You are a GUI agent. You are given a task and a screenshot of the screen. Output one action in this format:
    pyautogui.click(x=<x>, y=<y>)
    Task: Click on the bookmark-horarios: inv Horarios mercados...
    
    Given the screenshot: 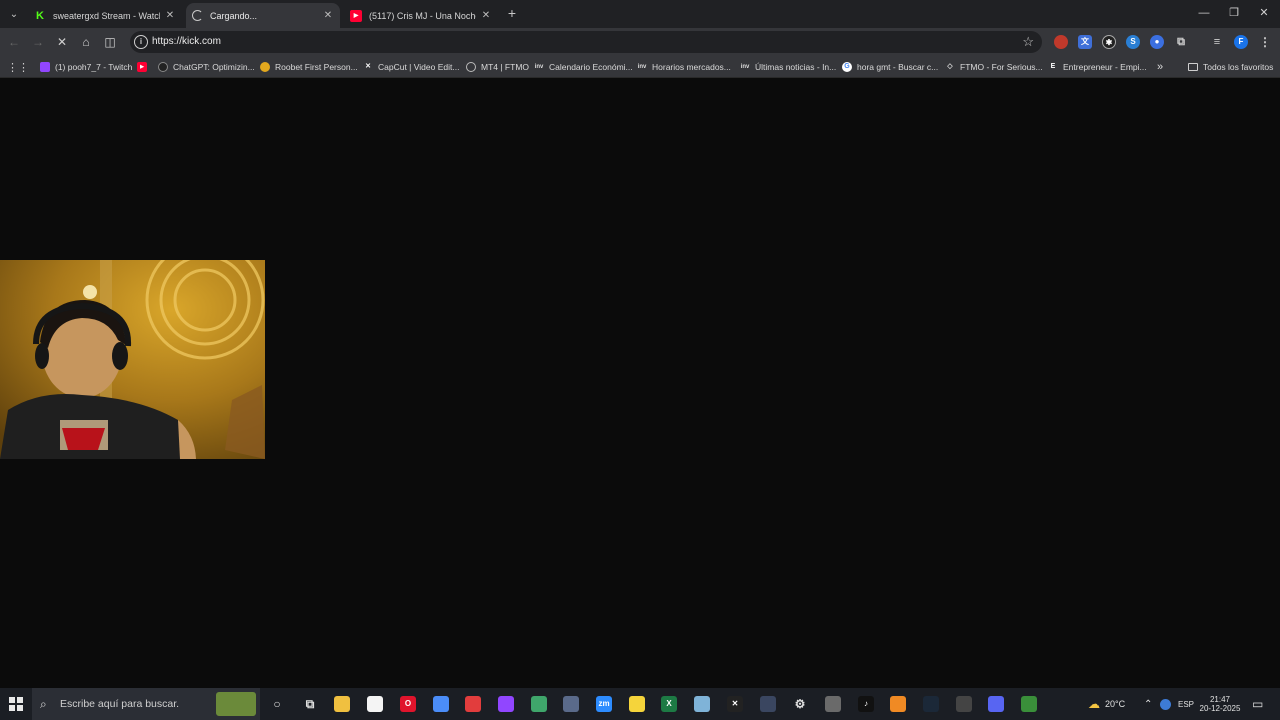 What is the action you would take?
    pyautogui.click(x=684, y=67)
    